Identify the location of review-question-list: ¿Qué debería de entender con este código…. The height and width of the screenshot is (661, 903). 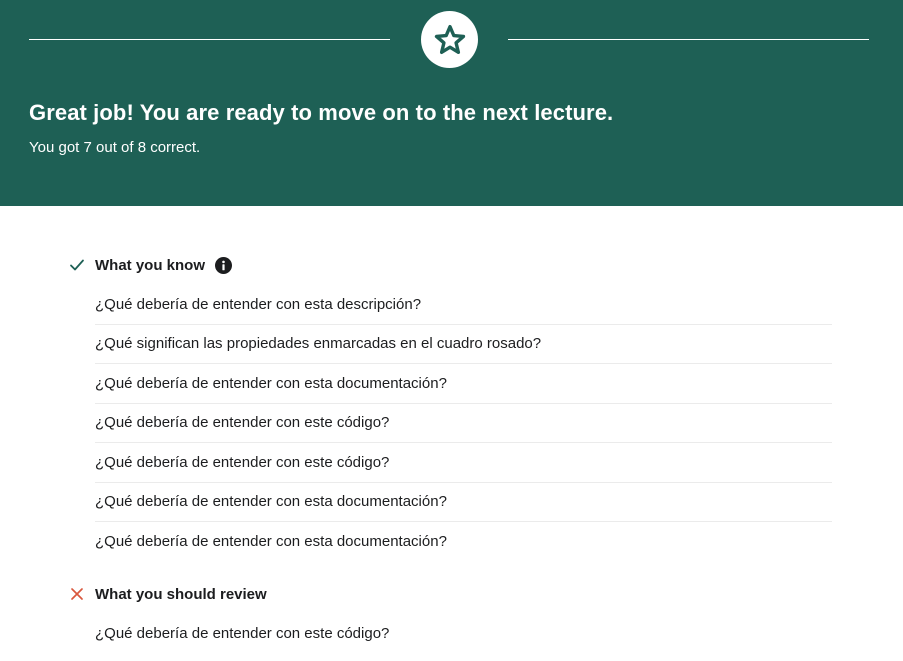
(463, 634).